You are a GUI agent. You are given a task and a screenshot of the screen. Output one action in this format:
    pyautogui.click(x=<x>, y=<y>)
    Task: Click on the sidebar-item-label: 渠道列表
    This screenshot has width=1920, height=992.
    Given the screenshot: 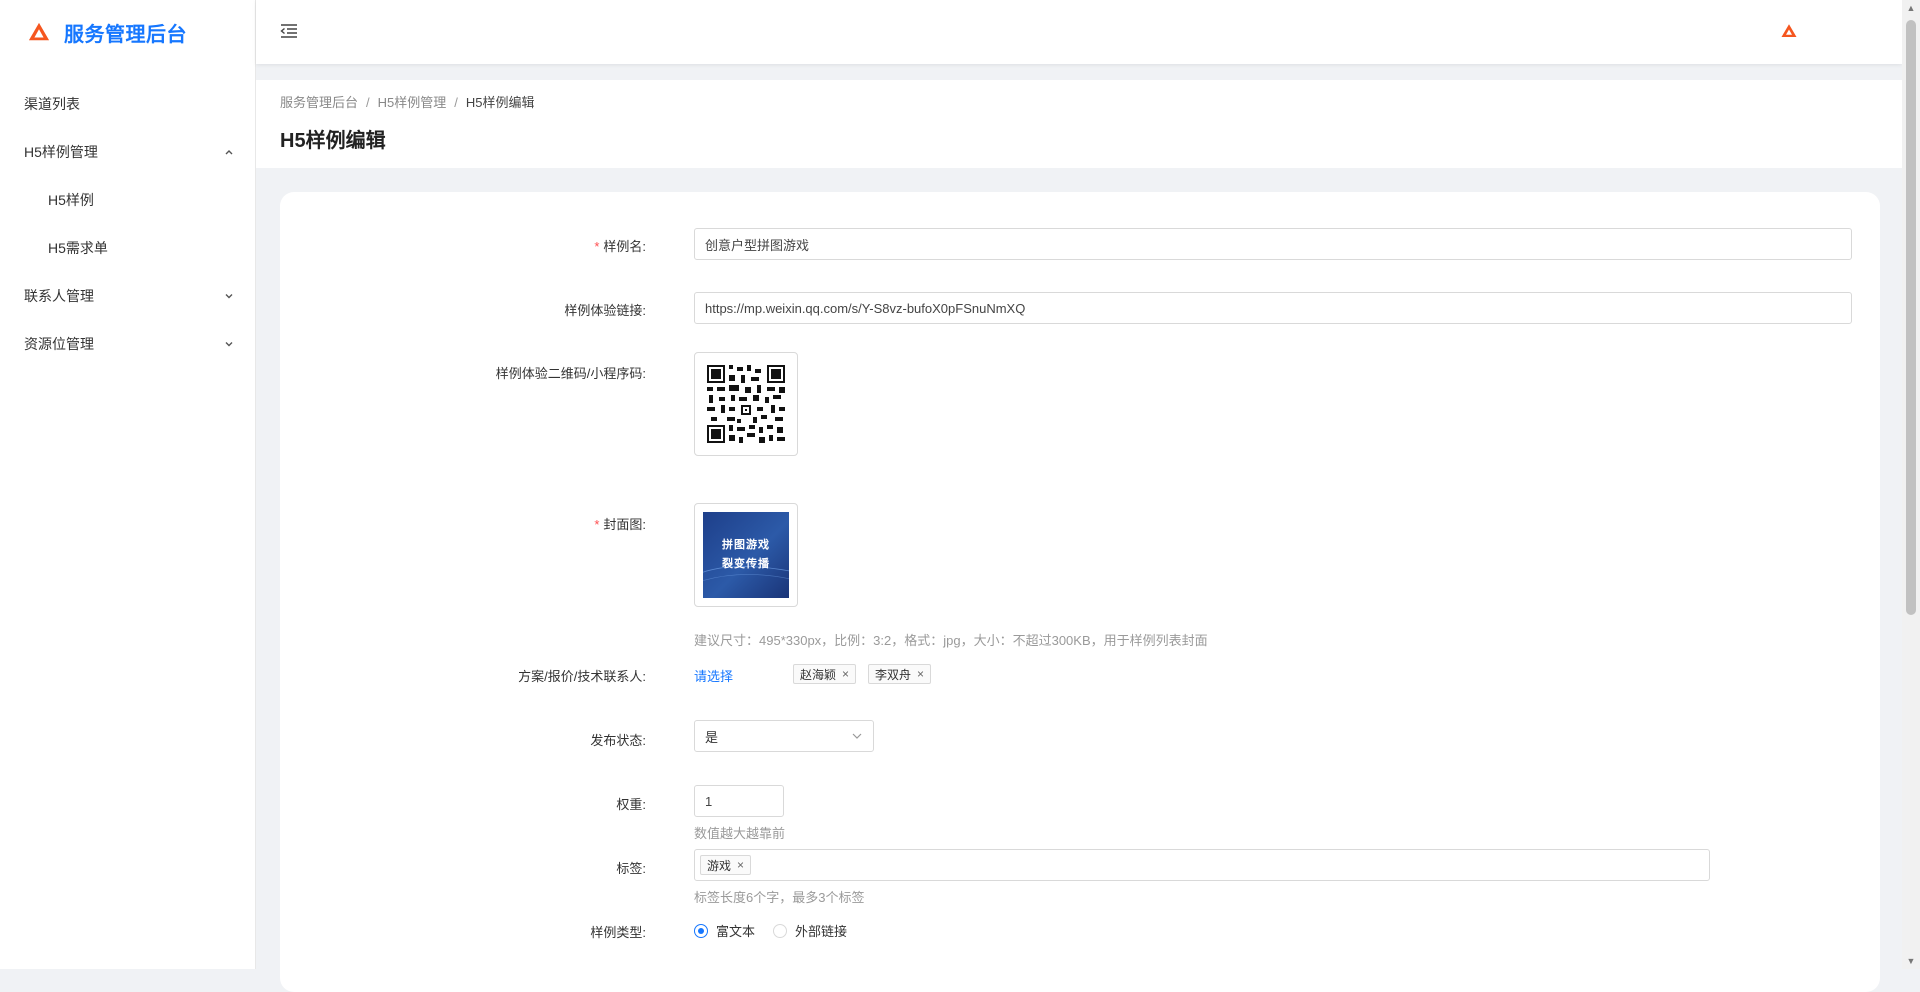 What is the action you would take?
    pyautogui.click(x=52, y=104)
    